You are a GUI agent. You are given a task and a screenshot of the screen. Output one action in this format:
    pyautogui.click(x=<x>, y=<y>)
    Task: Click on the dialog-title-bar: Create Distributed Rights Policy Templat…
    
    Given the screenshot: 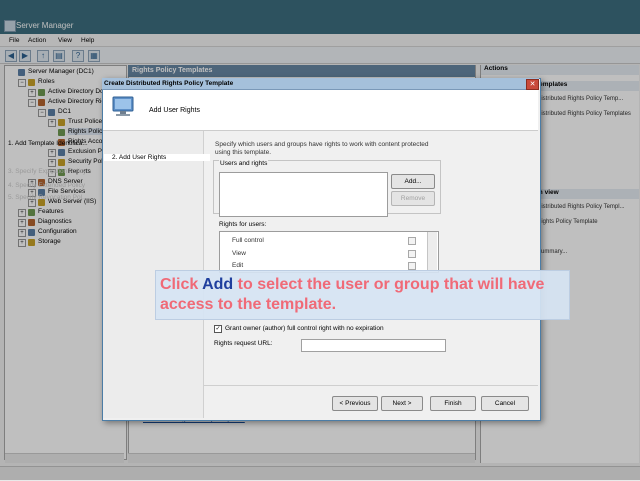 What is the action you would take?
    pyautogui.click(x=320, y=84)
    